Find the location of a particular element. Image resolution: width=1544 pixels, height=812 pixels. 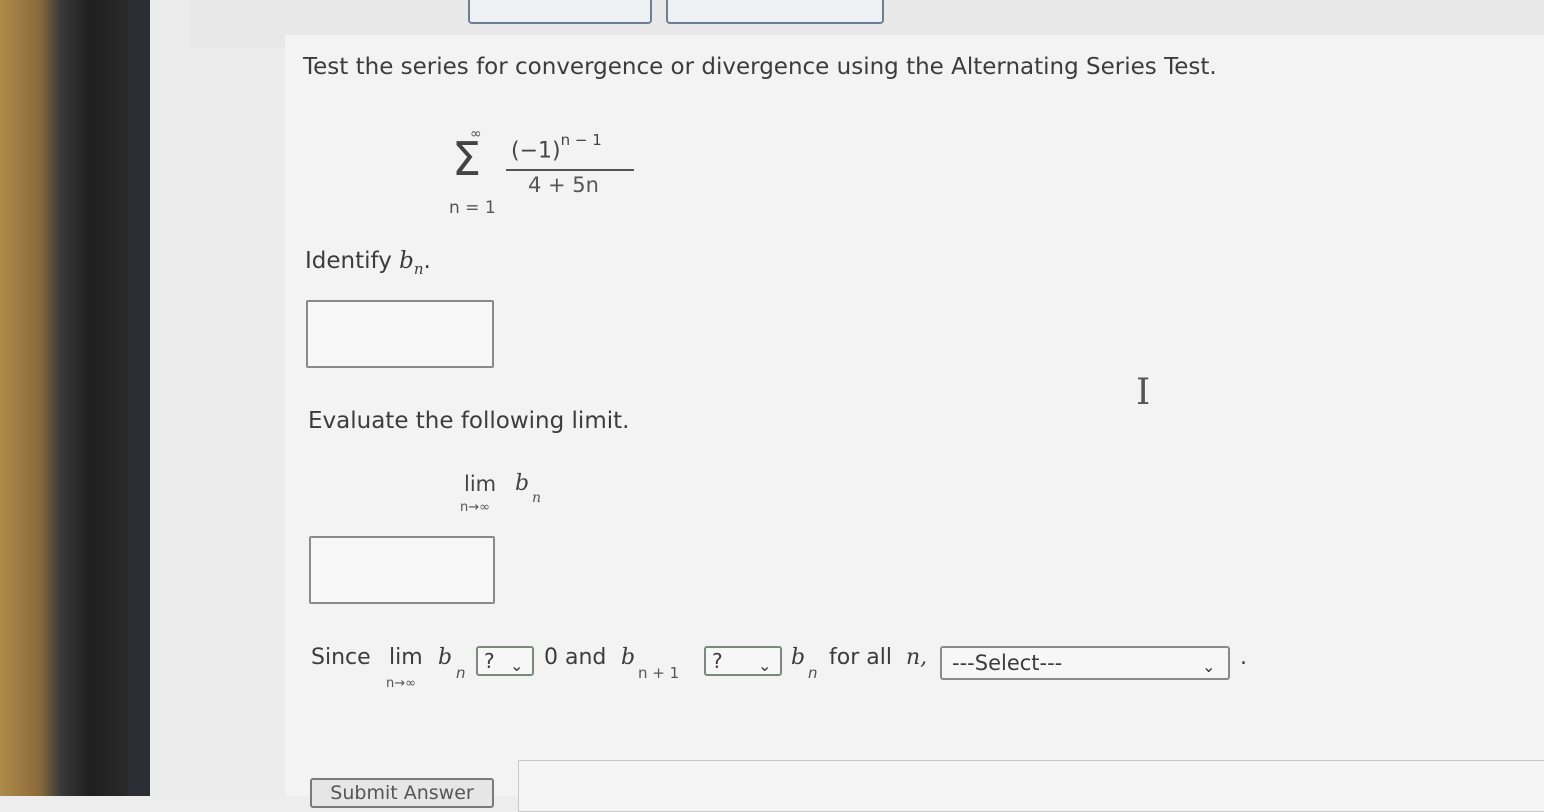

since-b2: b is located at coordinates (628, 657).